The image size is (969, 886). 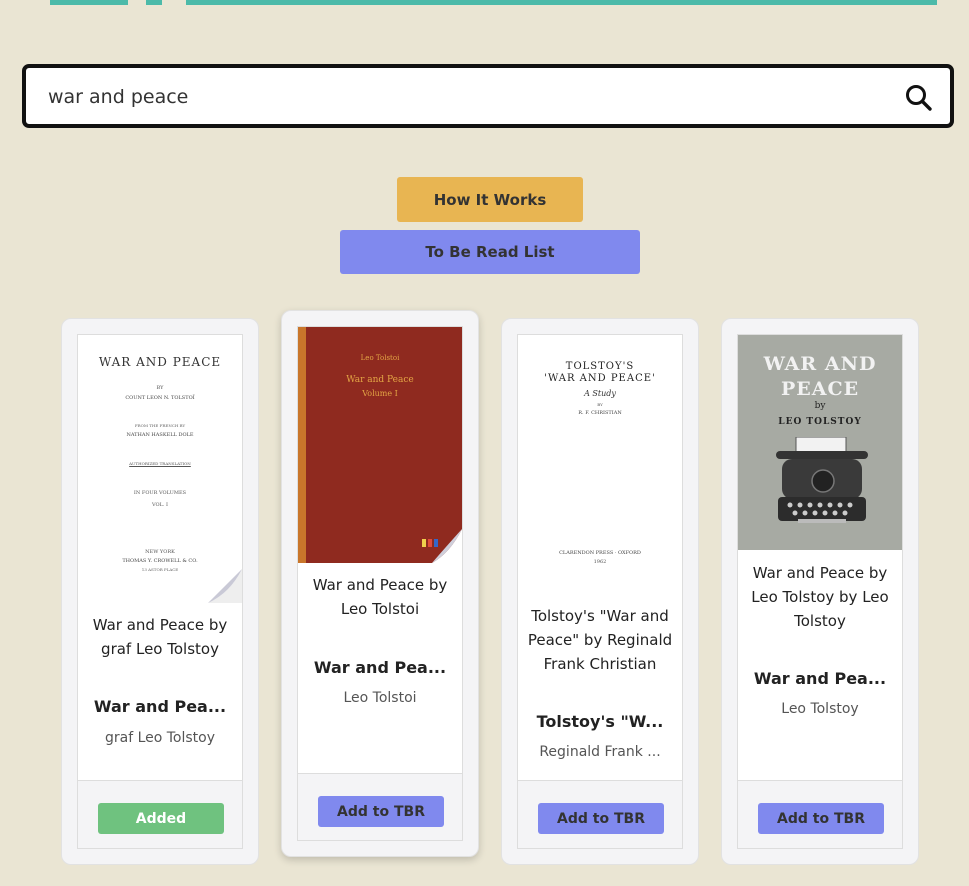 What do you see at coordinates (600, 366) in the screenshot?
I see `cover-title-line1: TOLSTOY'S` at bounding box center [600, 366].